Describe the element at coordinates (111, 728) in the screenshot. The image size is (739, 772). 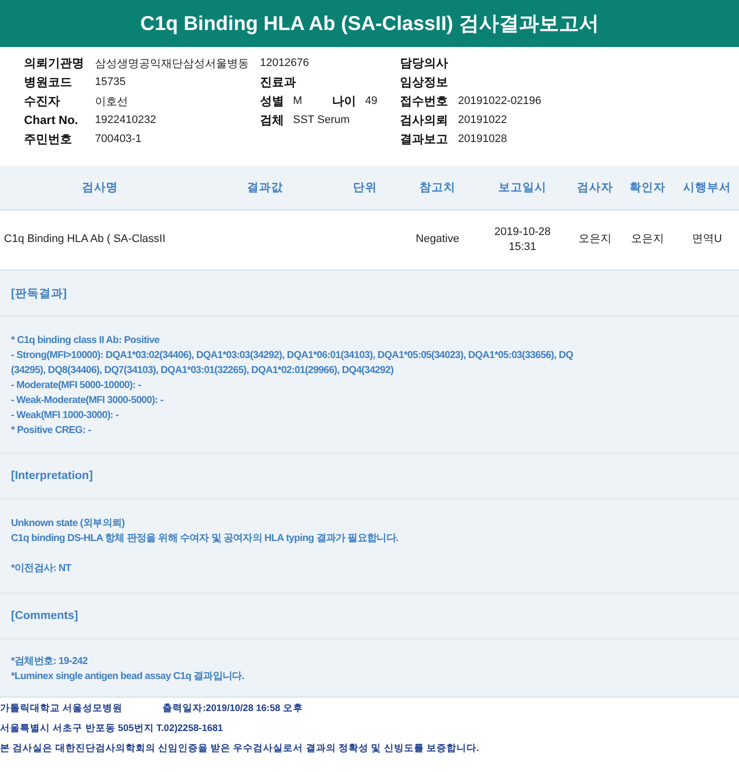
I see `address-text: 서울특별시 서초구 반포동 505번지 T.02)2258-1681` at that location.